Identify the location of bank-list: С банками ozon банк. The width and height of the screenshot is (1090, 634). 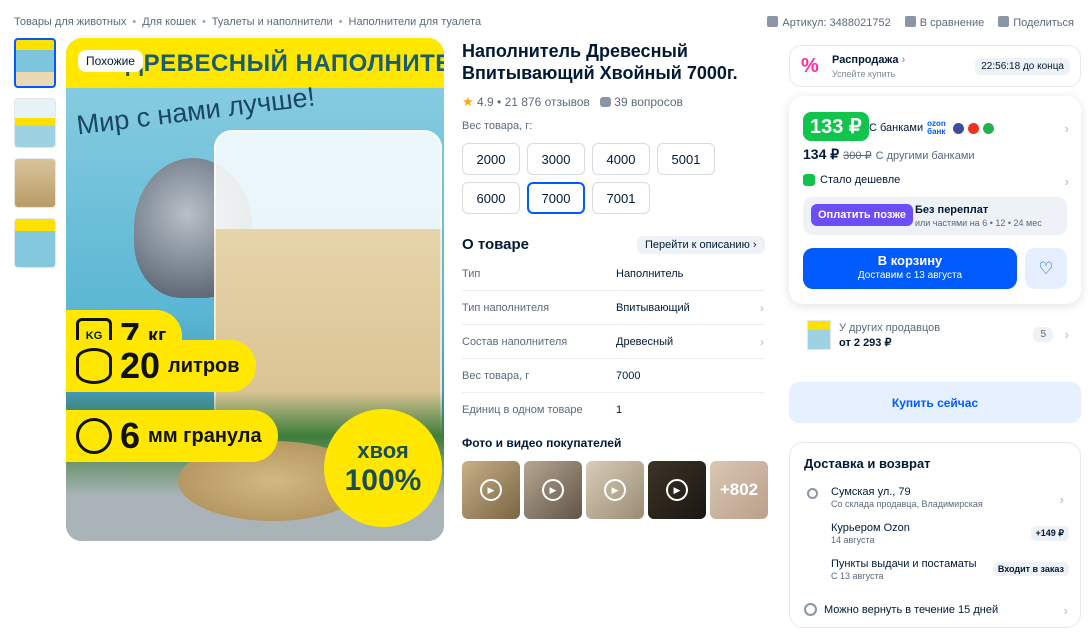
(932, 128).